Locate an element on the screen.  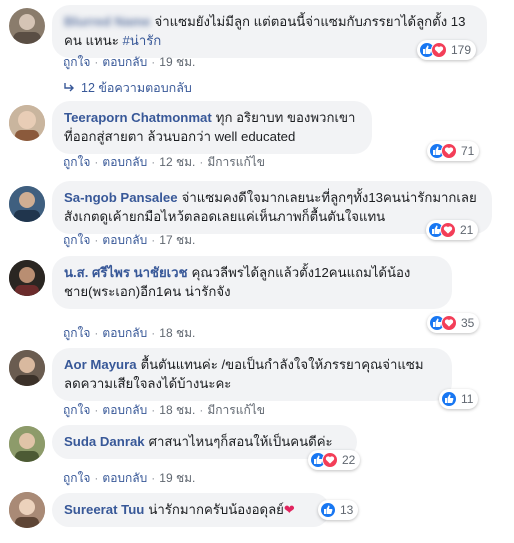
reactions-badge: 179 is located at coordinates (447, 50).